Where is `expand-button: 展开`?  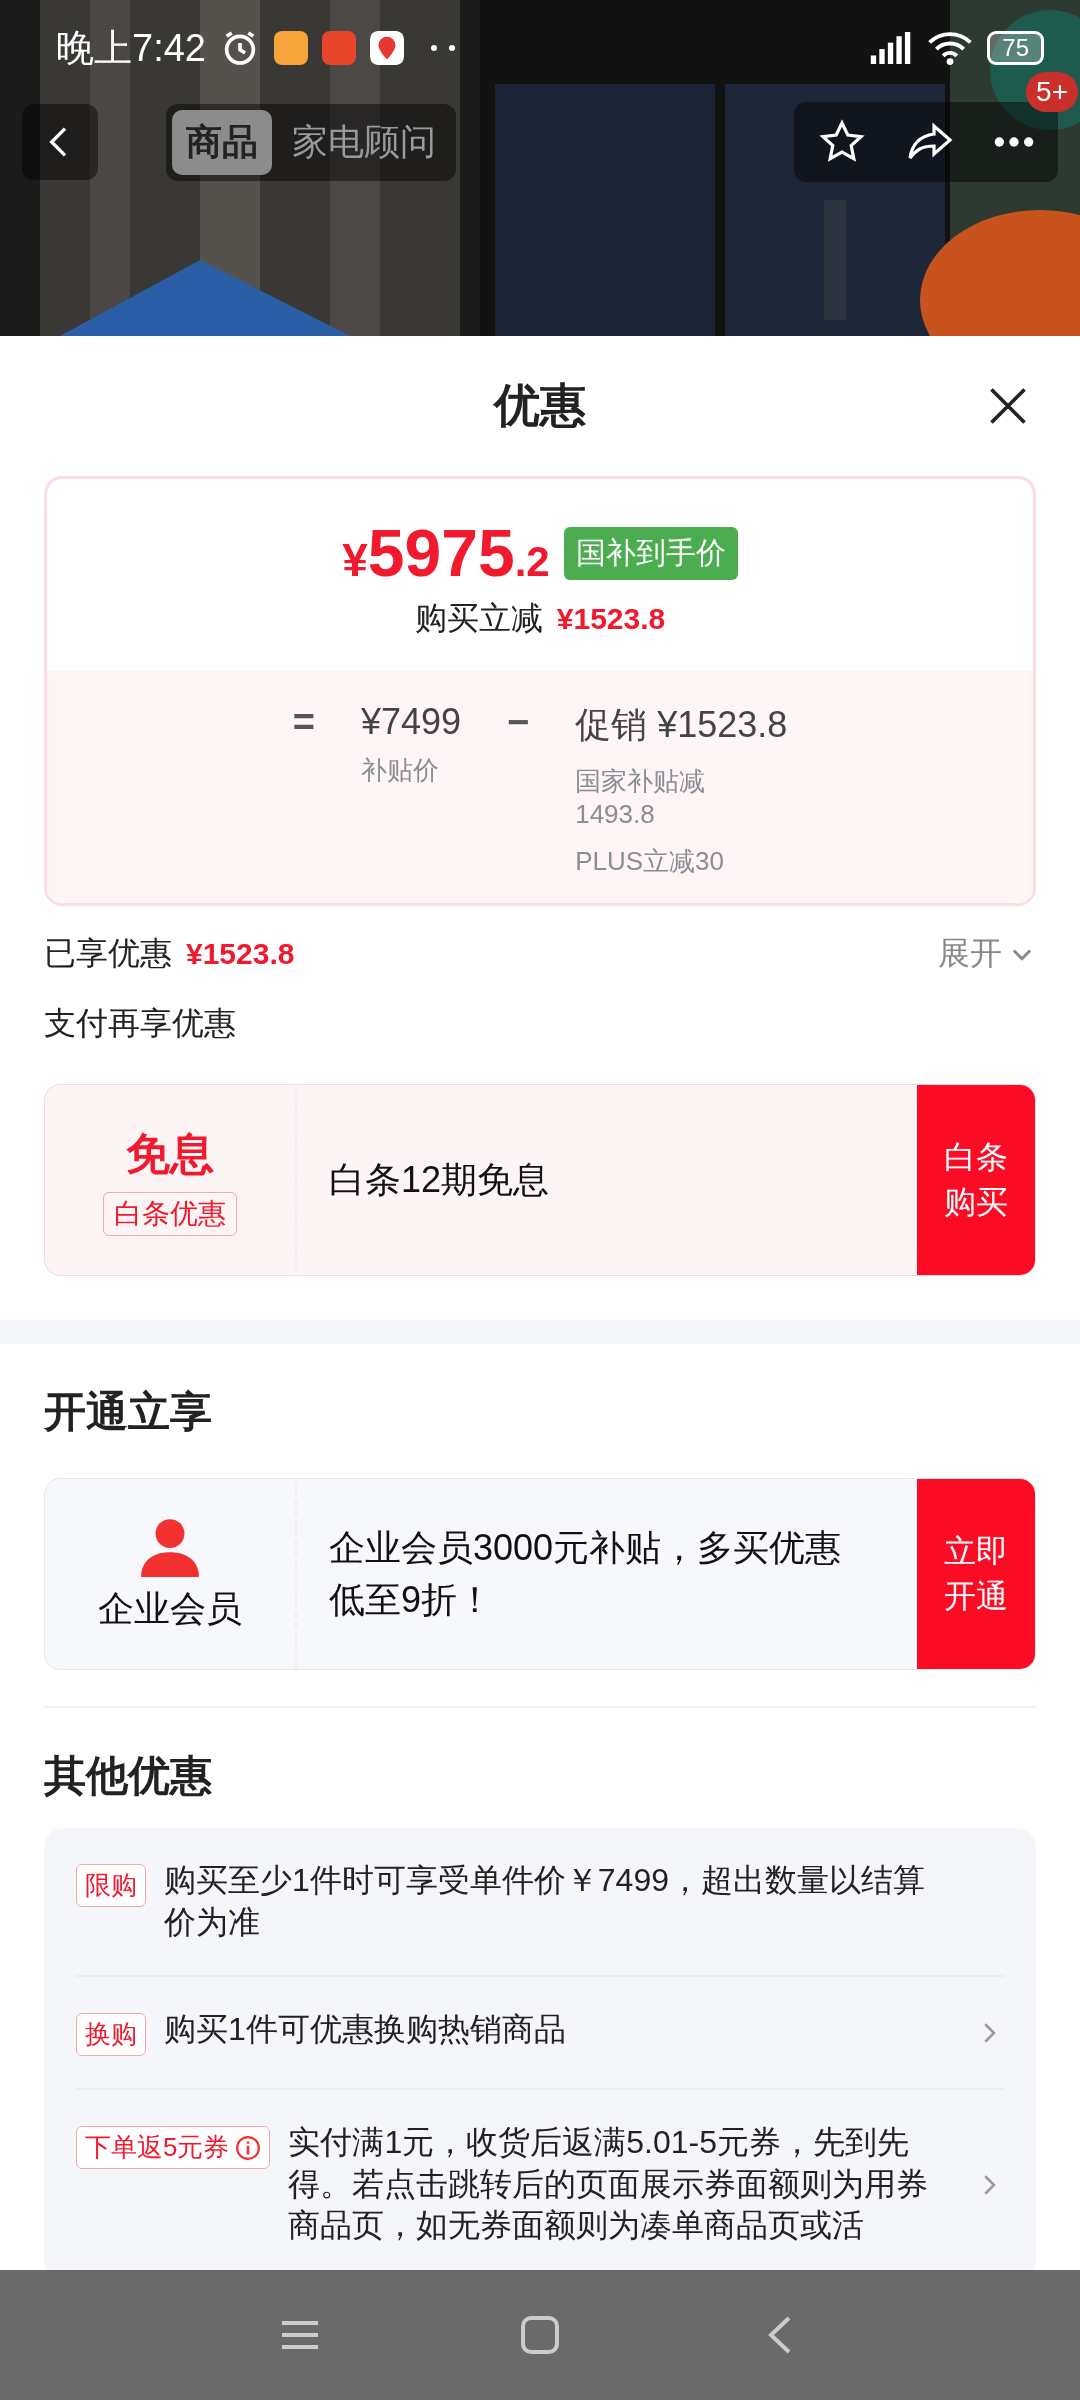
expand-button: 展开 is located at coordinates (987, 954).